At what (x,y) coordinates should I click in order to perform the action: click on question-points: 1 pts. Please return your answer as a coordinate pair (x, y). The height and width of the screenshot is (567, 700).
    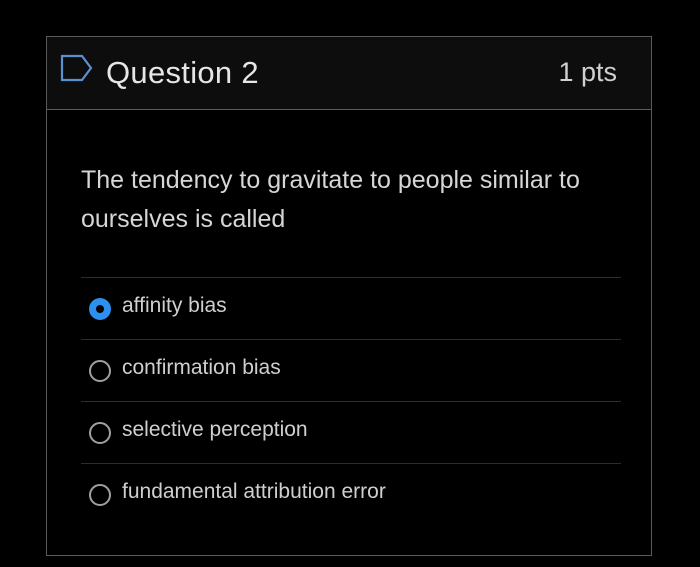
    Looking at the image, I should click on (587, 72).